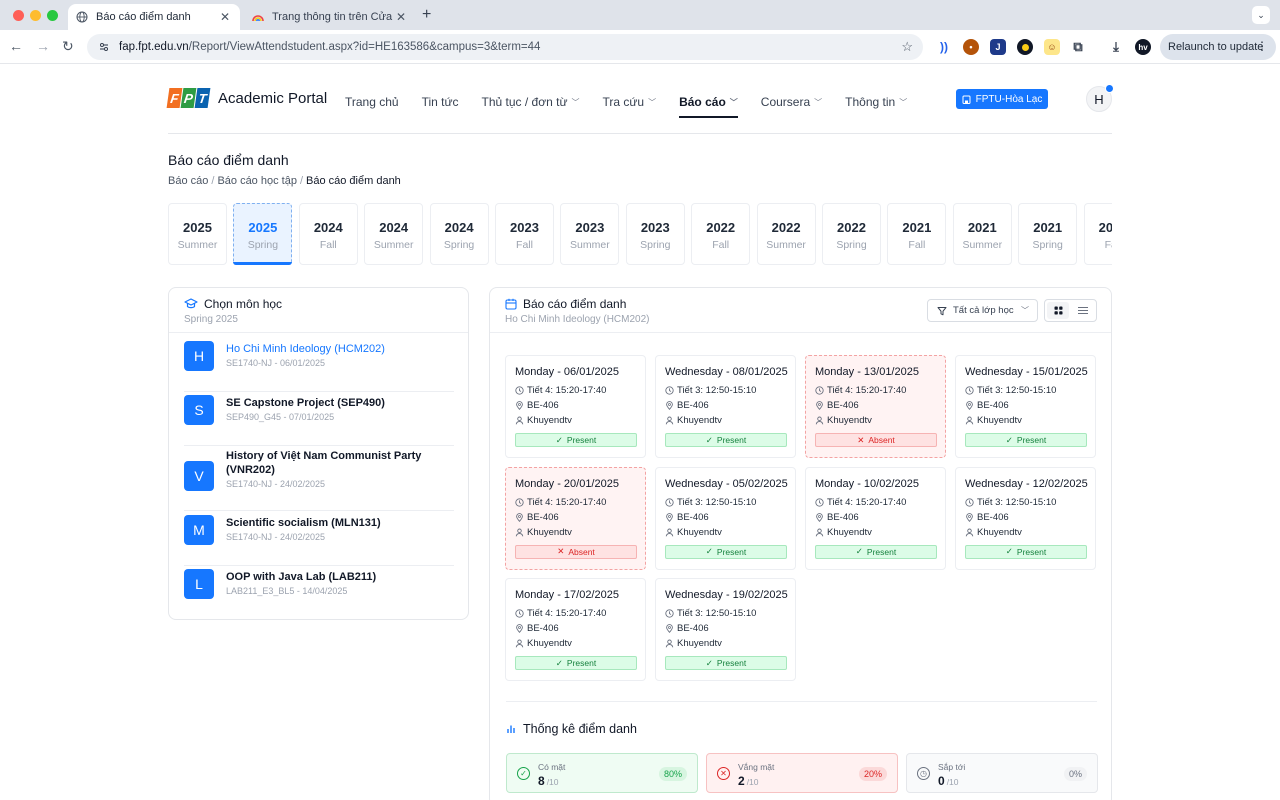  What do you see at coordinates (721, 234) in the screenshot?
I see `term-card: 2022 Fall` at bounding box center [721, 234].